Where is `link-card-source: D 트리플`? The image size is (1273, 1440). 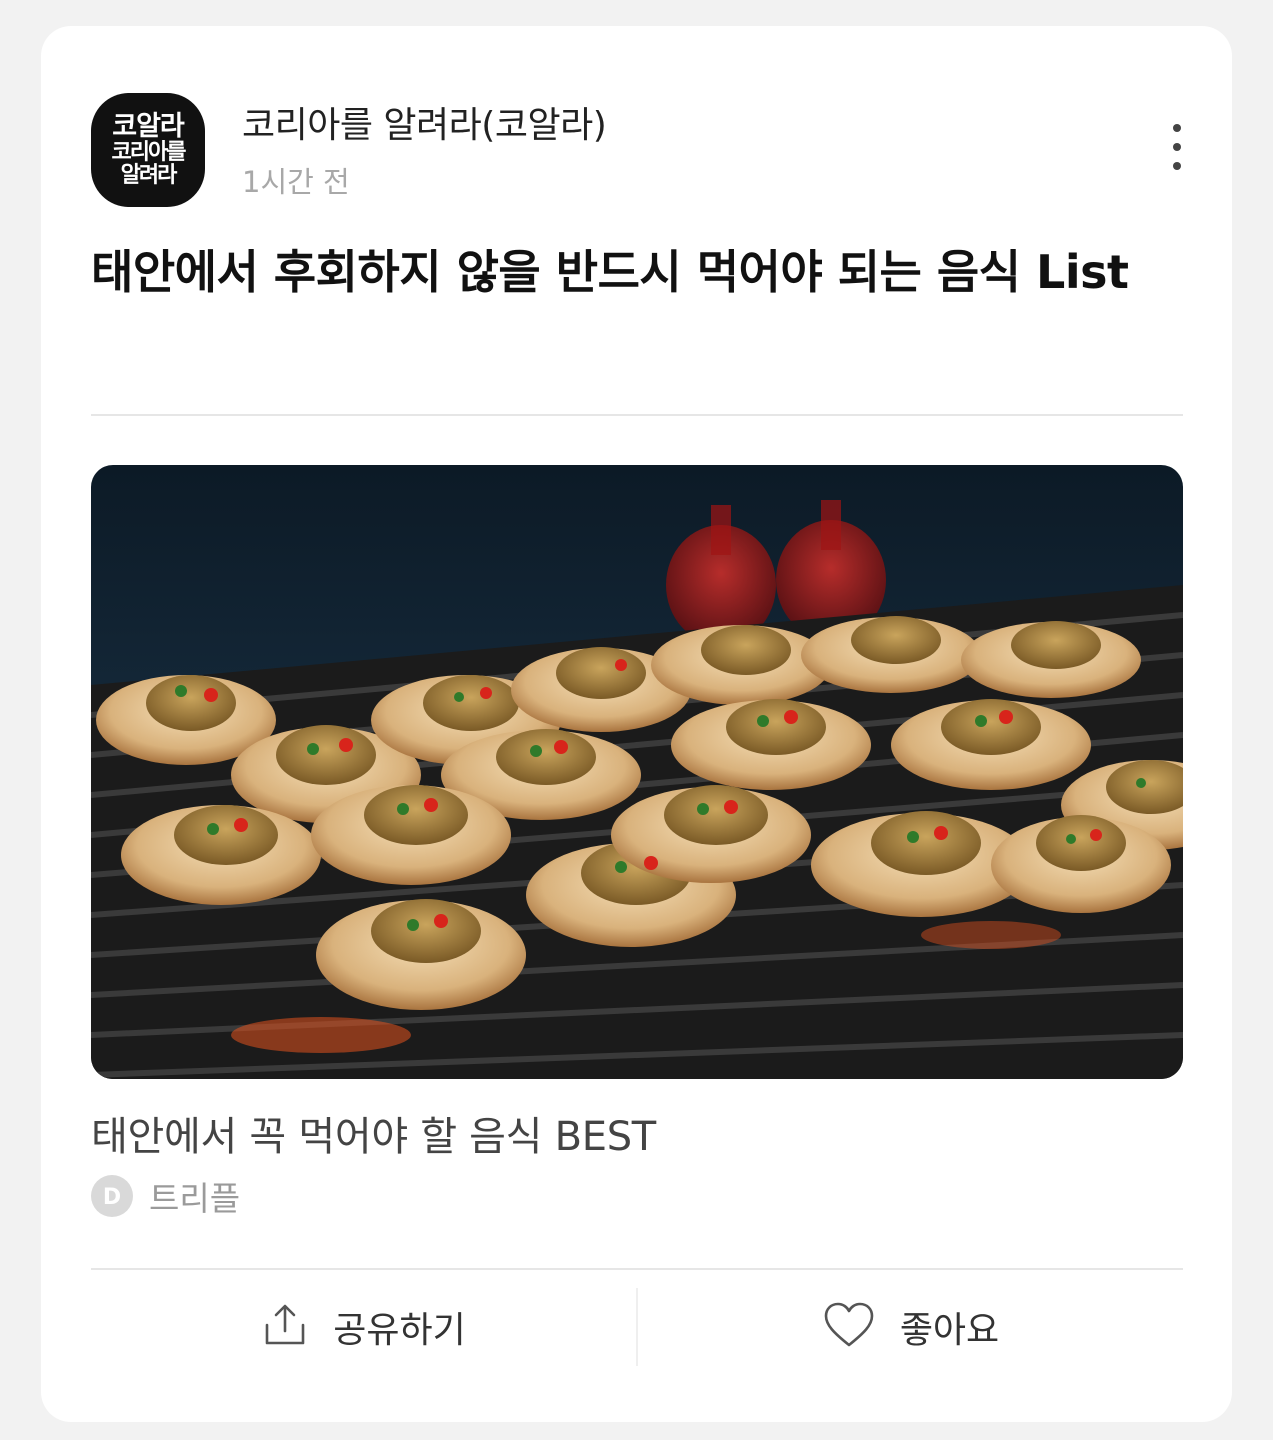
link-card-source: D 트리플 is located at coordinates (165, 1196).